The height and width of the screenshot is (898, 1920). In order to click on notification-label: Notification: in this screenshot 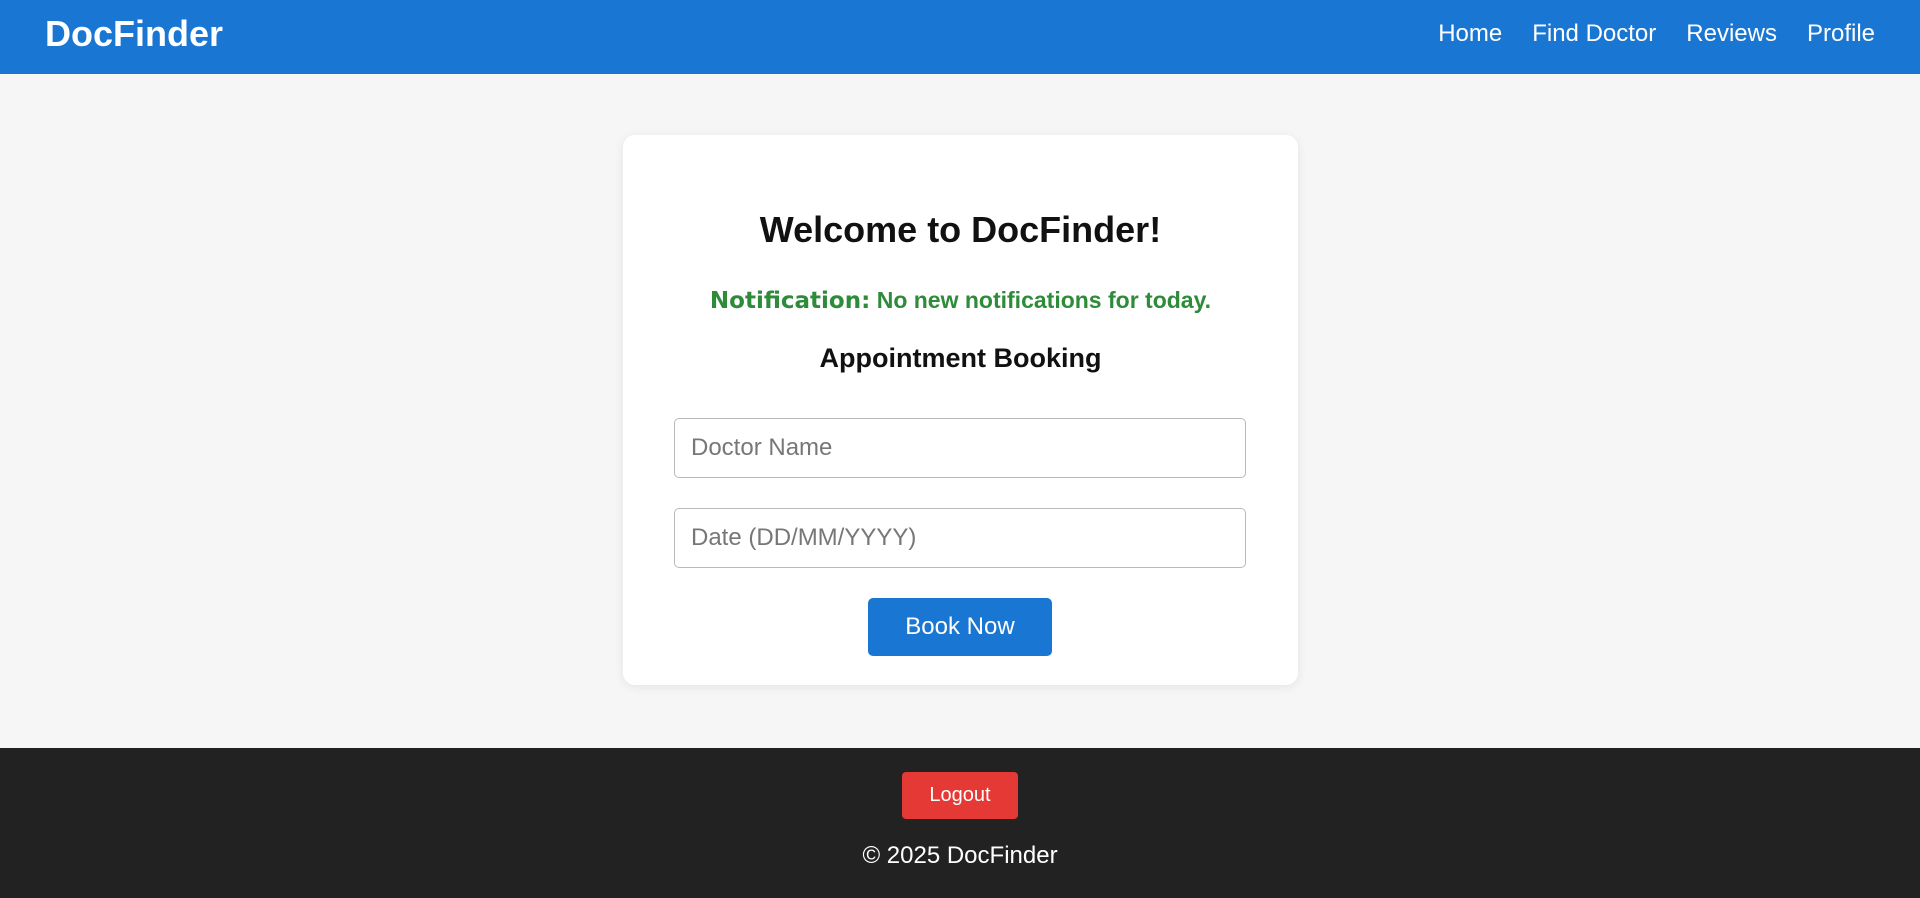, I will do `click(790, 301)`.